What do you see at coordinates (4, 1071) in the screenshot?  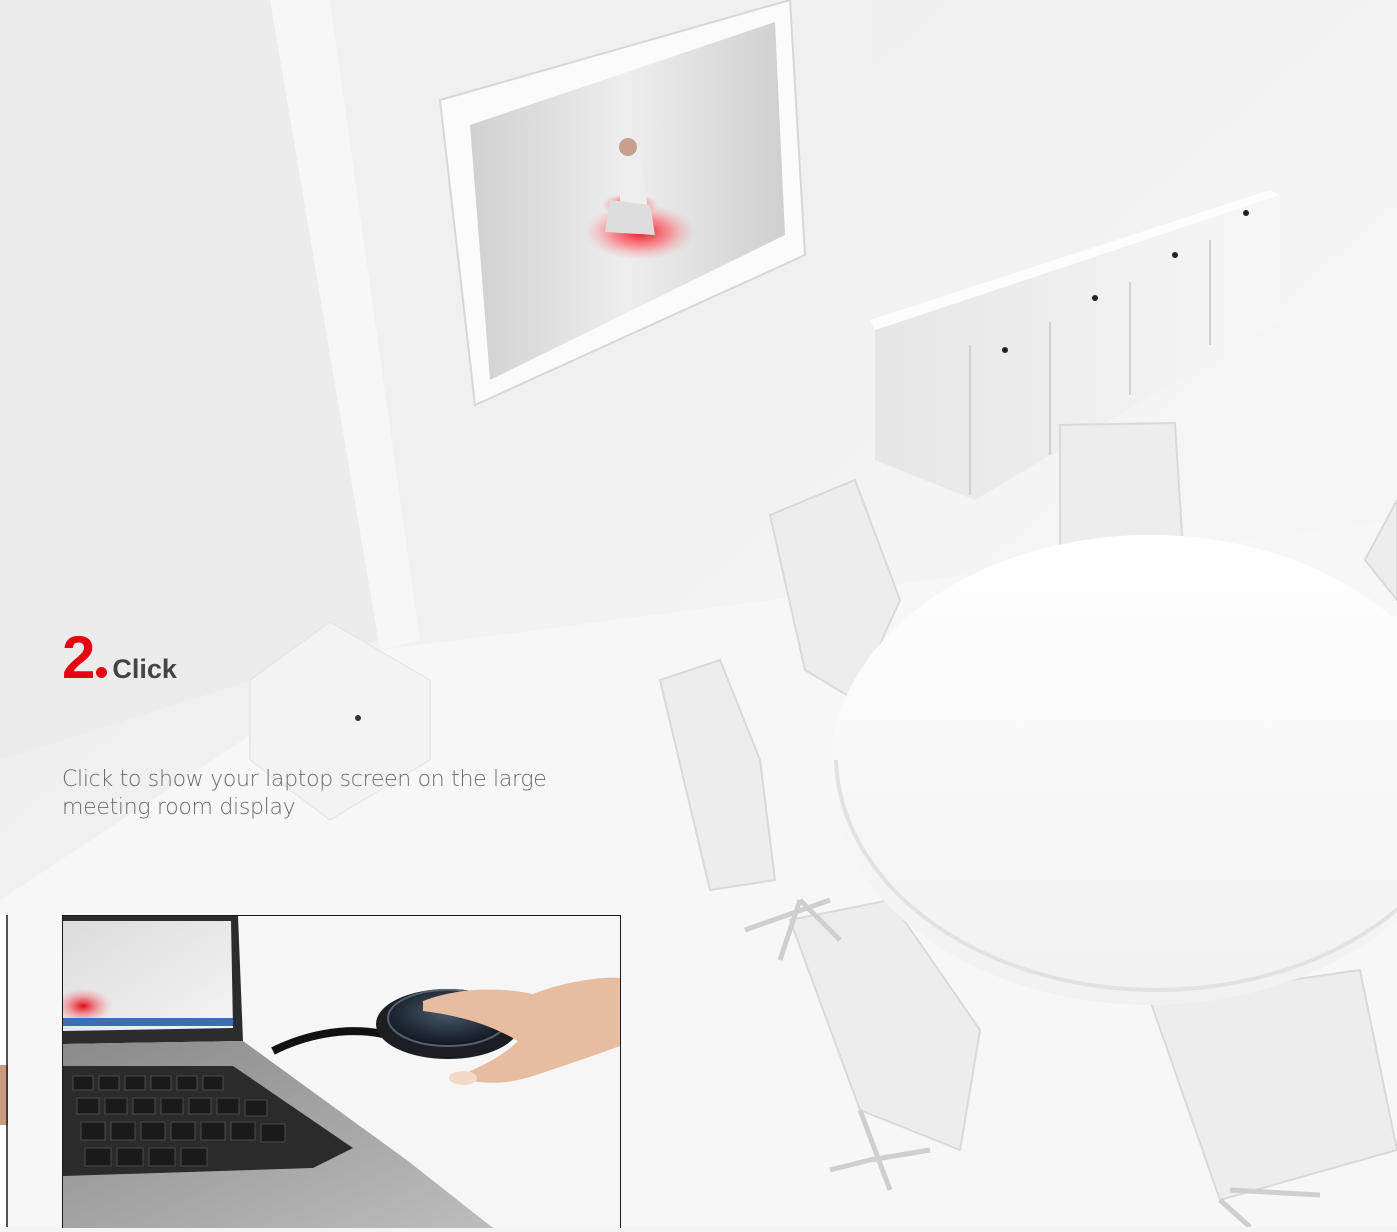 I see `adjacent-photo-edge` at bounding box center [4, 1071].